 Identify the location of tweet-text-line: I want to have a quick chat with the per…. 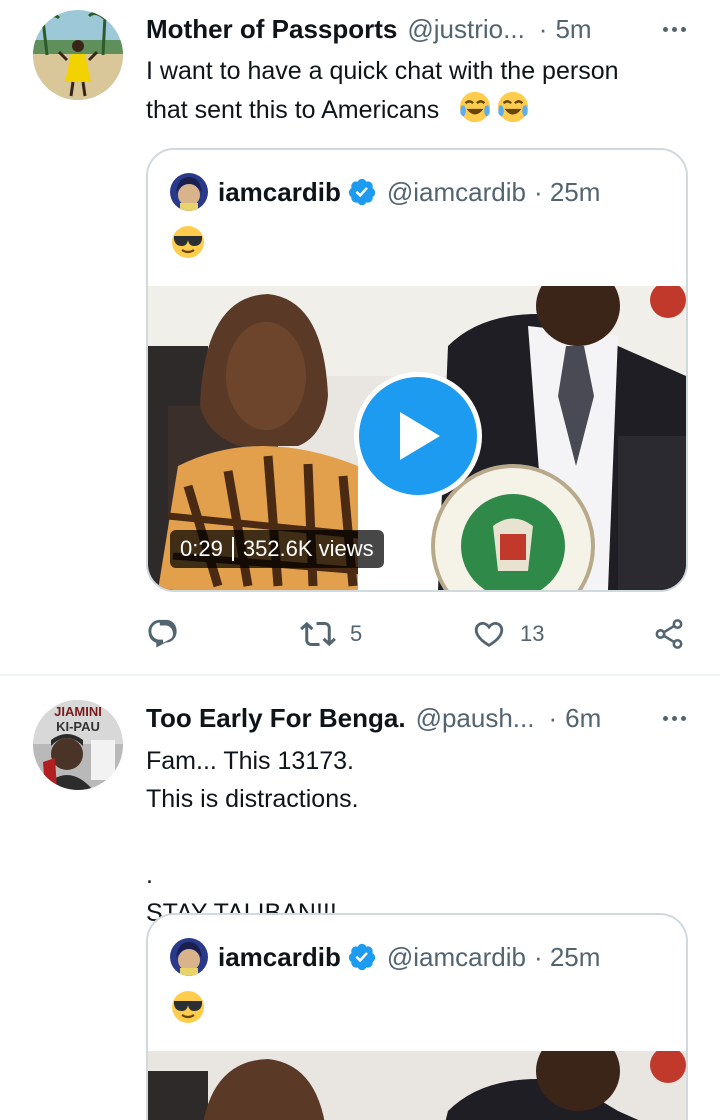
(382, 71).